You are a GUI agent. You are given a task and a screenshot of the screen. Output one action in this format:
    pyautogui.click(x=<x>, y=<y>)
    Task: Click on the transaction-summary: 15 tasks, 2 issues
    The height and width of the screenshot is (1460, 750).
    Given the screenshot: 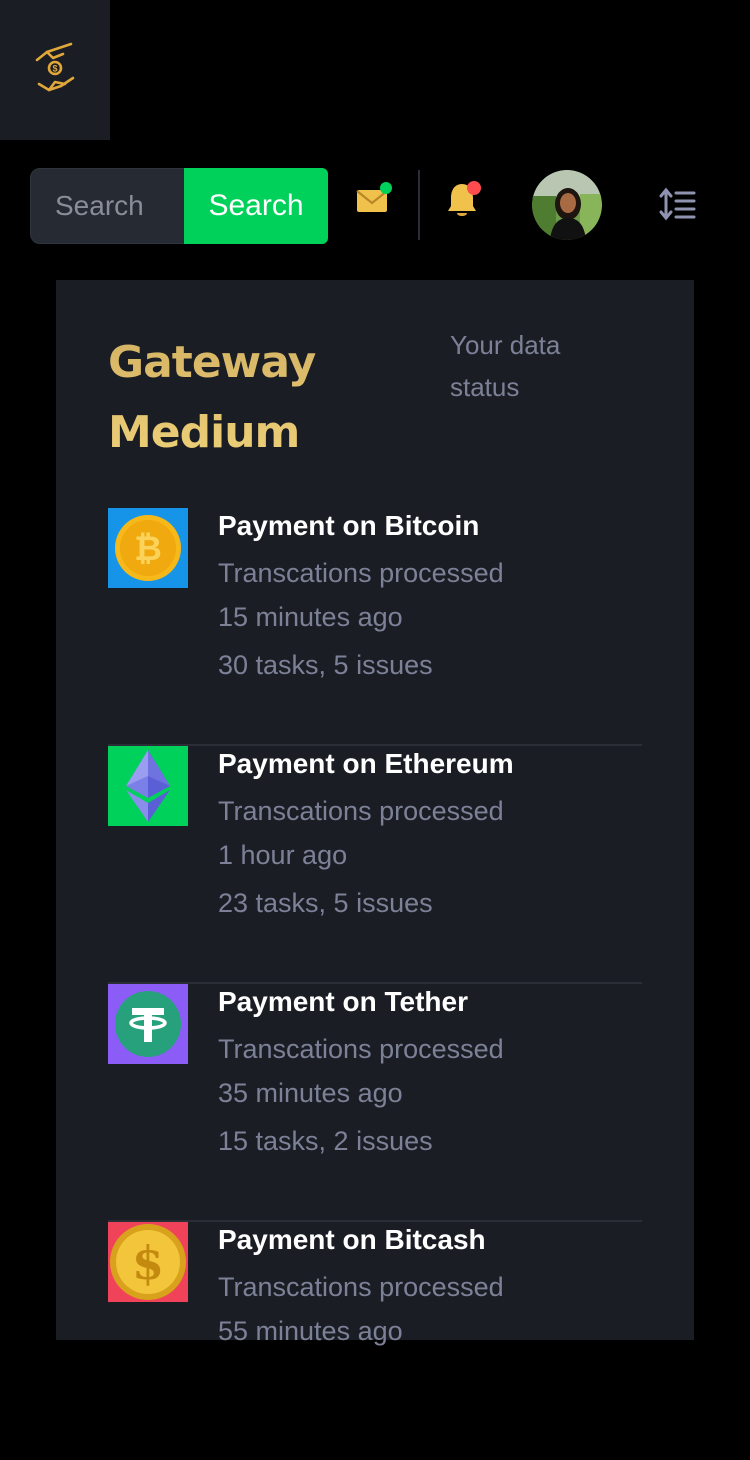 What is the action you would take?
    pyautogui.click(x=325, y=1141)
    